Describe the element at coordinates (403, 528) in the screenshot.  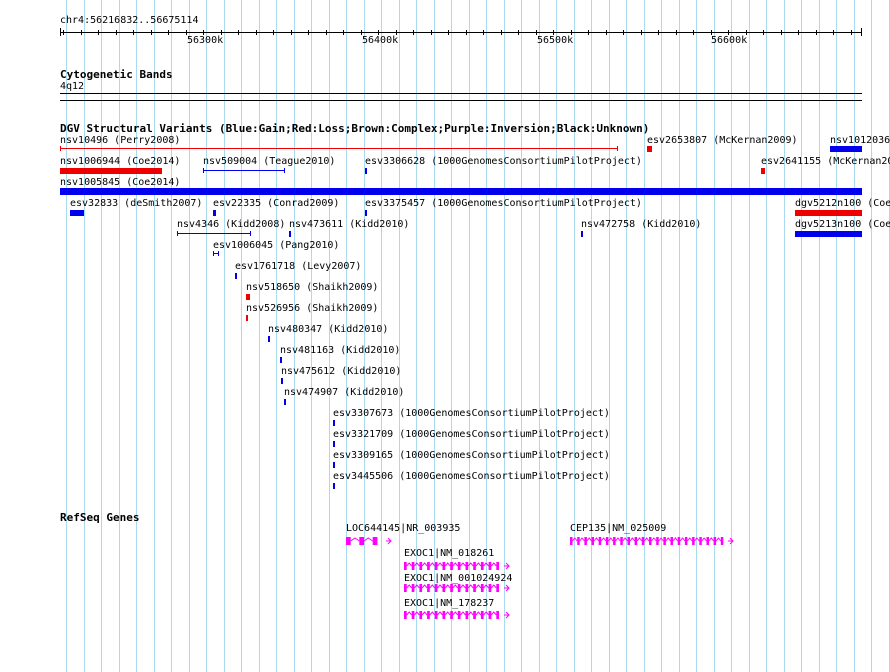
I see `gene-label: LOC644145|NR_003935` at that location.